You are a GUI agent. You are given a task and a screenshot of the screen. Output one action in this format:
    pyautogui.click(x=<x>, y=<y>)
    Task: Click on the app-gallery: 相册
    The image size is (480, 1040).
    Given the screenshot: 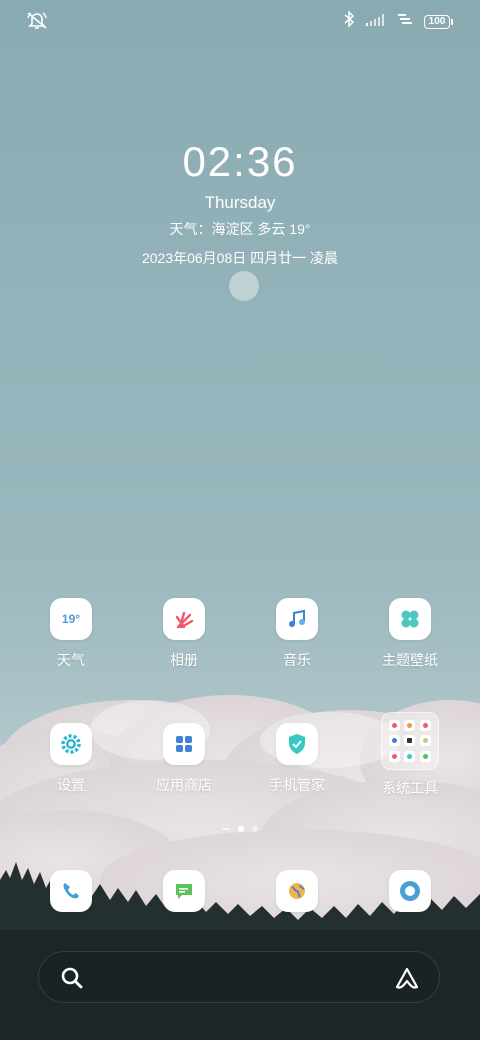 What is the action you would take?
    pyautogui.click(x=184, y=634)
    